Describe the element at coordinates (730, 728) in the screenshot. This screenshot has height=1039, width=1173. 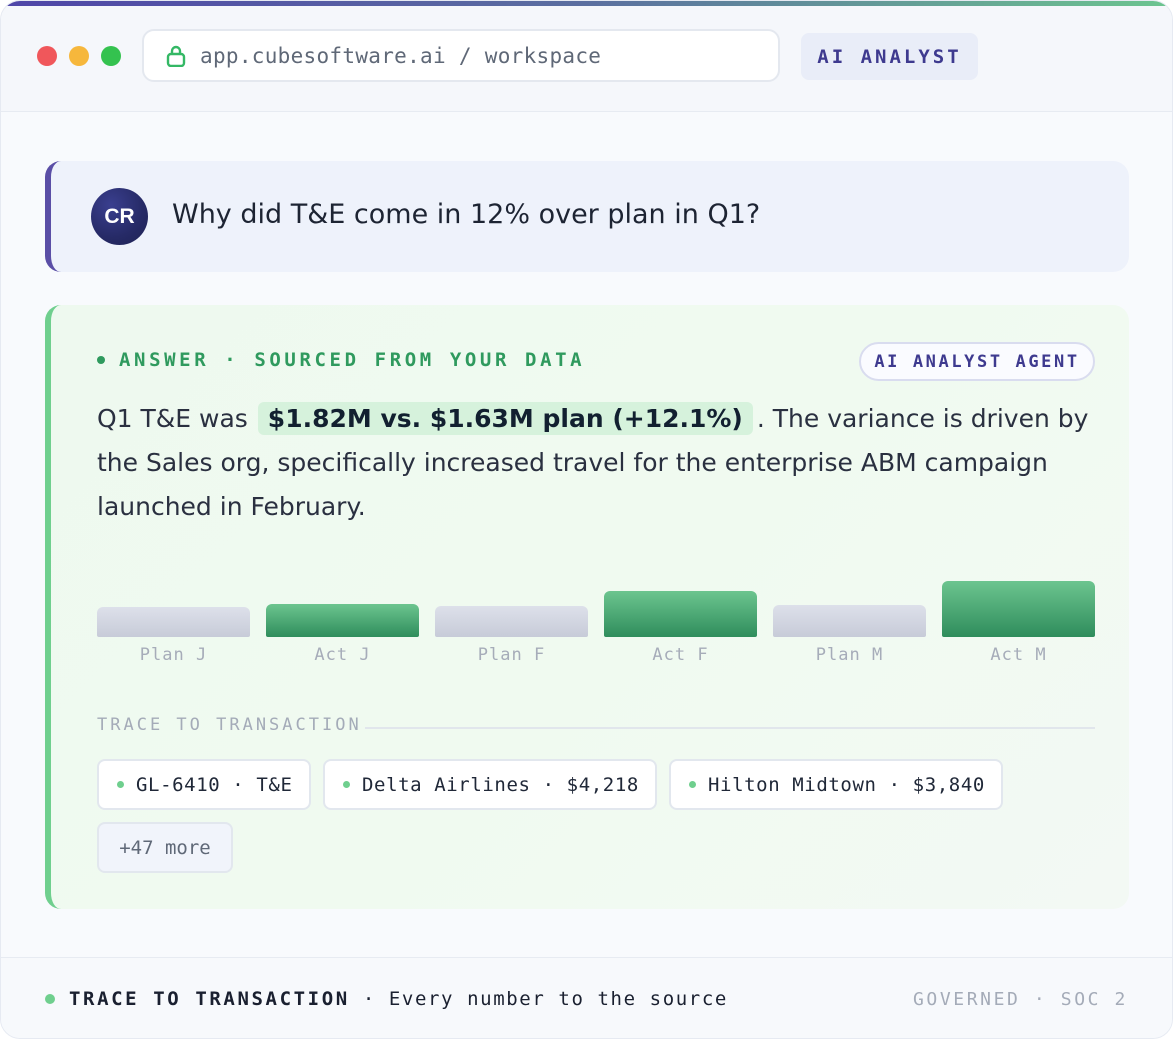
I see `trace-divider` at that location.